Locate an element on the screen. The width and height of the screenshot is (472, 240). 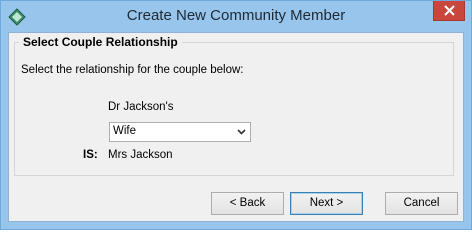
close-button is located at coordinates (449, 11).